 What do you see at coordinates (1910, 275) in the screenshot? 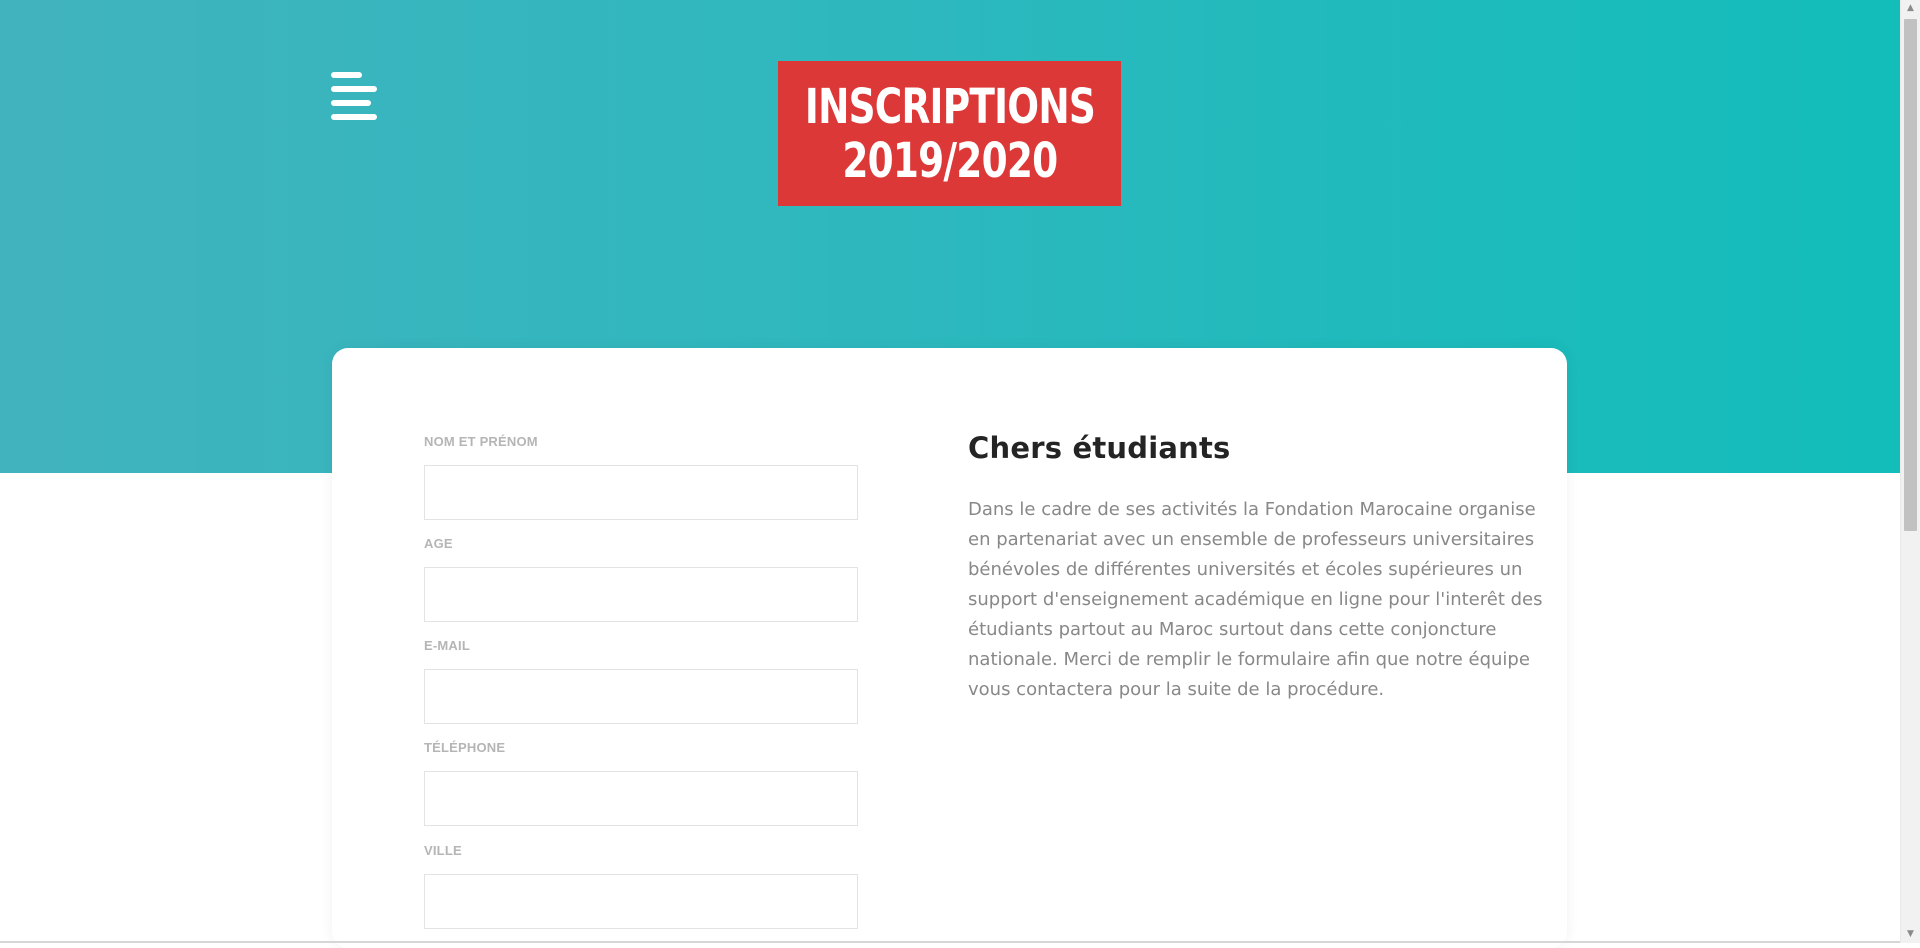
I see `scrollbar-thumb` at bounding box center [1910, 275].